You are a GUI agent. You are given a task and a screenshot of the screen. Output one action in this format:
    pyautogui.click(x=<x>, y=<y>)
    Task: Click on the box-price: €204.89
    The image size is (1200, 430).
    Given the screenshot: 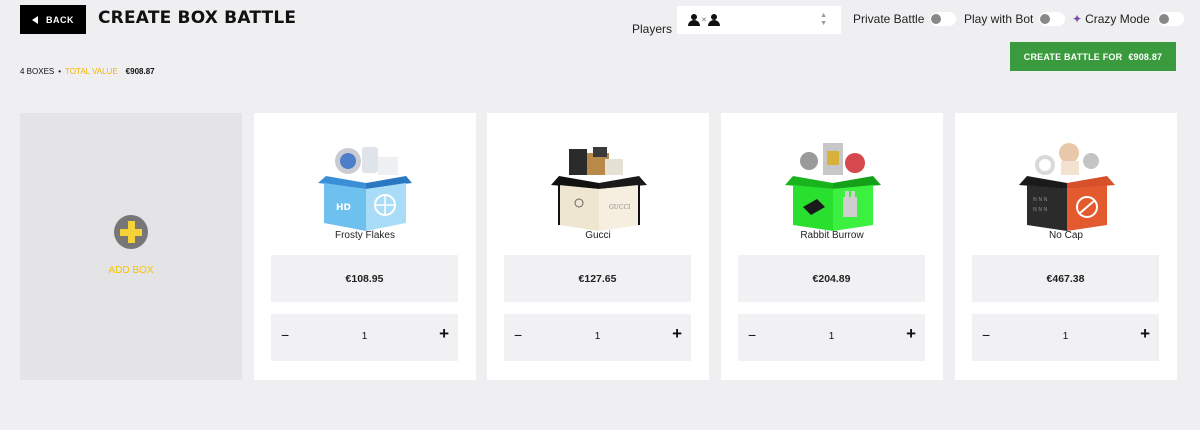 What is the action you would take?
    pyautogui.click(x=831, y=278)
    